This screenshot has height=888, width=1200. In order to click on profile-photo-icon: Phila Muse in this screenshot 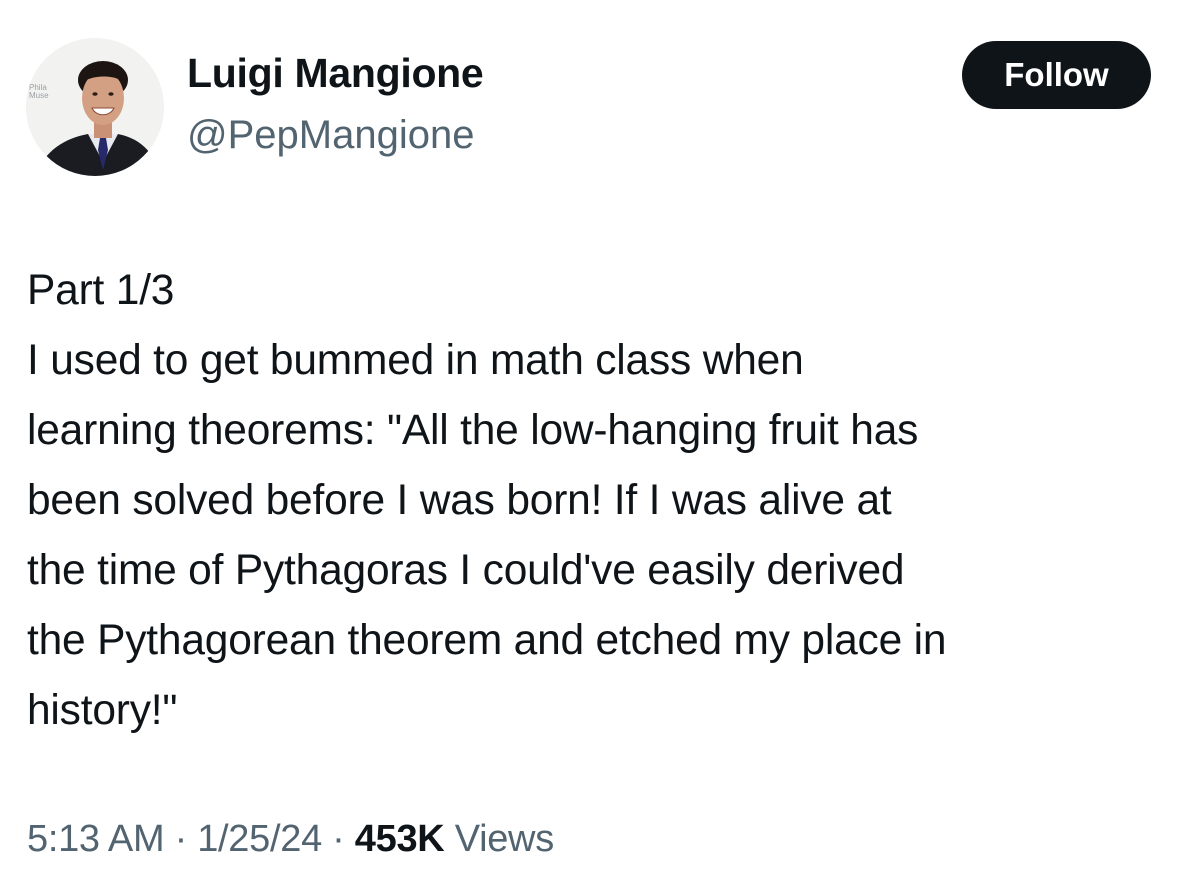, I will do `click(95, 107)`.